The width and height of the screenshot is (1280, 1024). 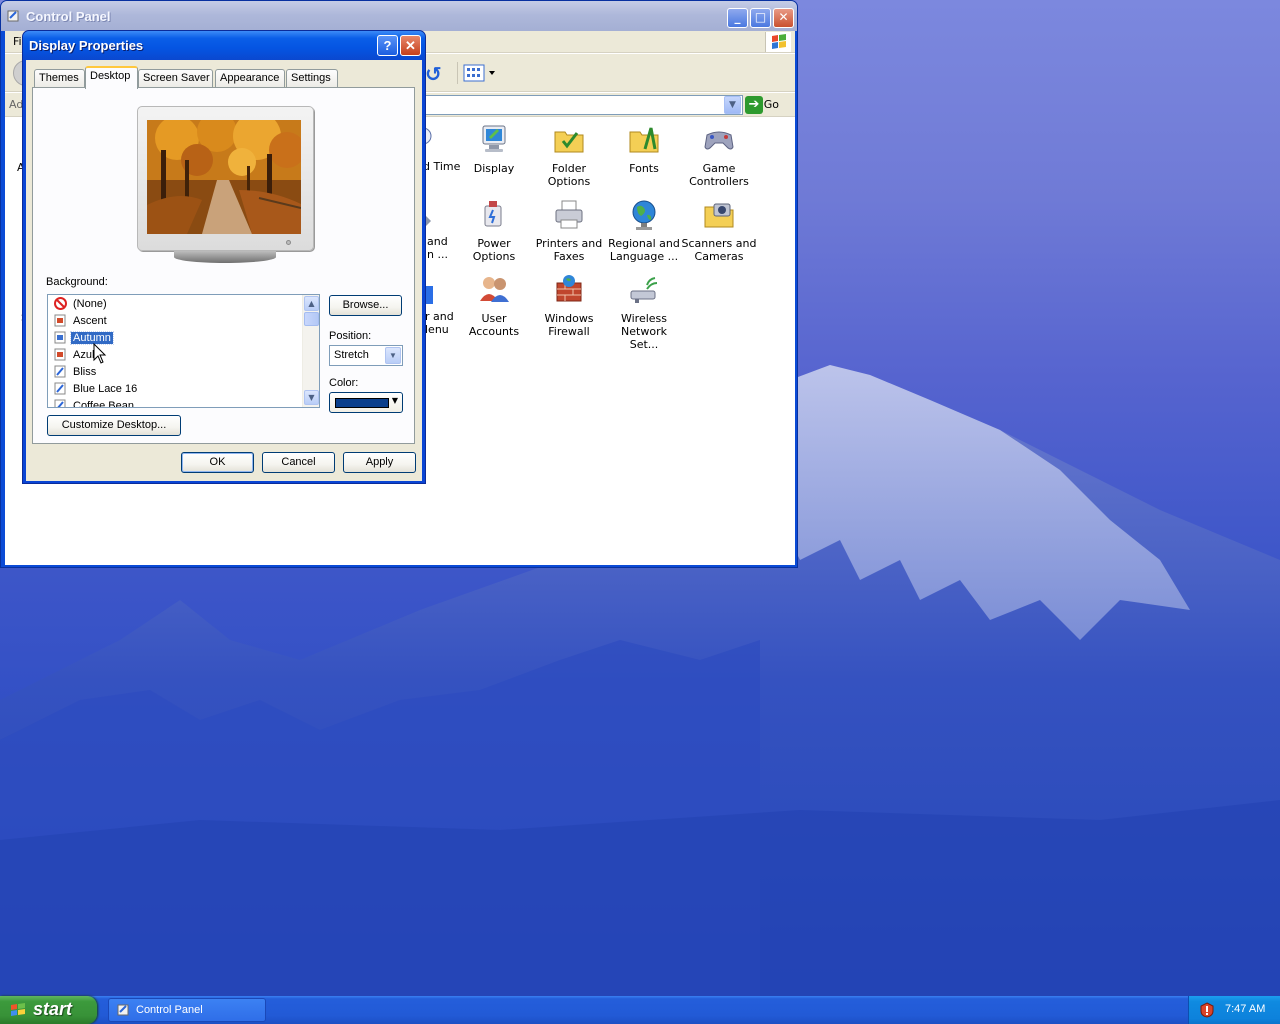 What do you see at coordinates (81, 321) in the screenshot?
I see `list-item: Ascent` at bounding box center [81, 321].